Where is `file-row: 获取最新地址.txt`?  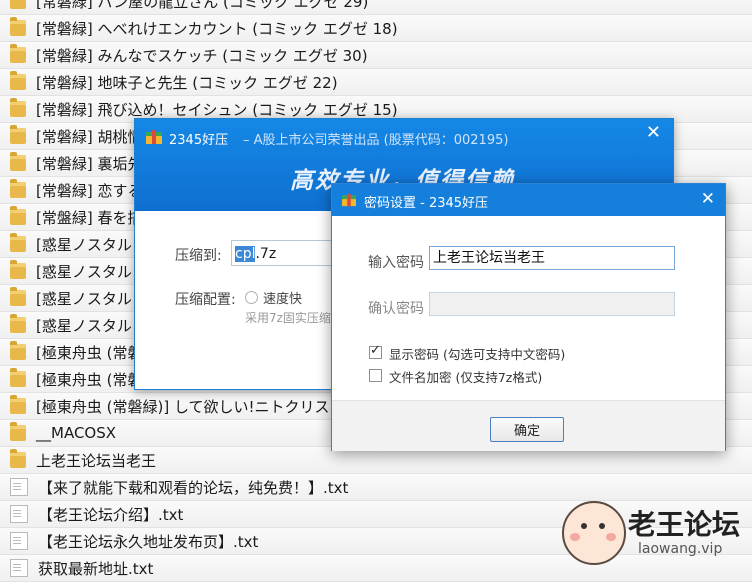 file-row: 获取最新地址.txt is located at coordinates (376, 568).